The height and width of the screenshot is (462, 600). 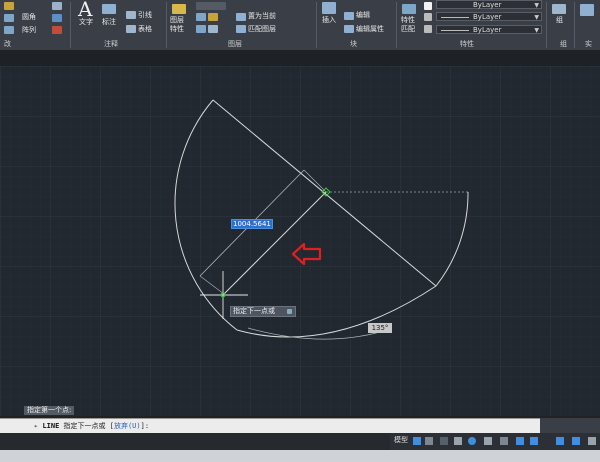 What do you see at coordinates (576, 441) in the screenshot?
I see `annotation-visibility-icon` at bounding box center [576, 441].